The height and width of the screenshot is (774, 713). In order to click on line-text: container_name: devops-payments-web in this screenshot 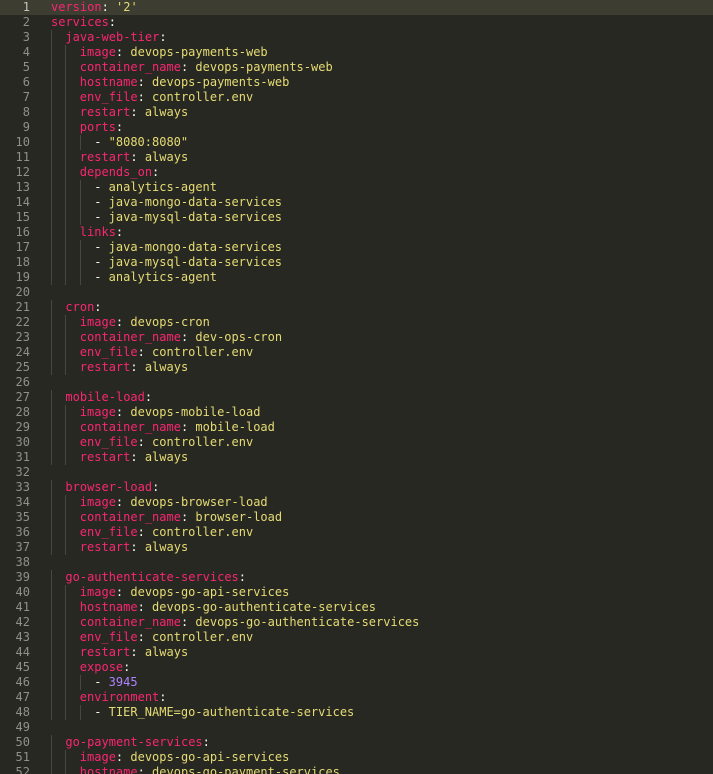, I will do `click(206, 67)`.